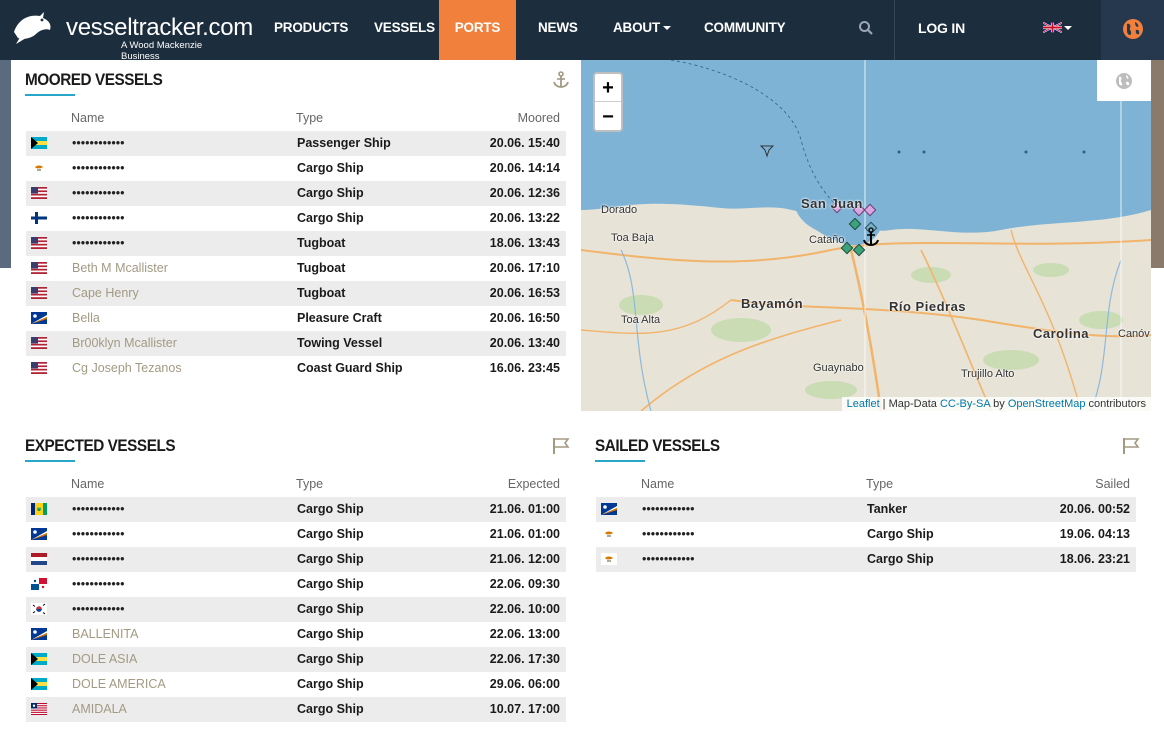 The width and height of the screenshot is (1164, 734). What do you see at coordinates (296, 293) in the screenshot?
I see `table-row: Cape Henry Tugboat 20.06. 16:53` at bounding box center [296, 293].